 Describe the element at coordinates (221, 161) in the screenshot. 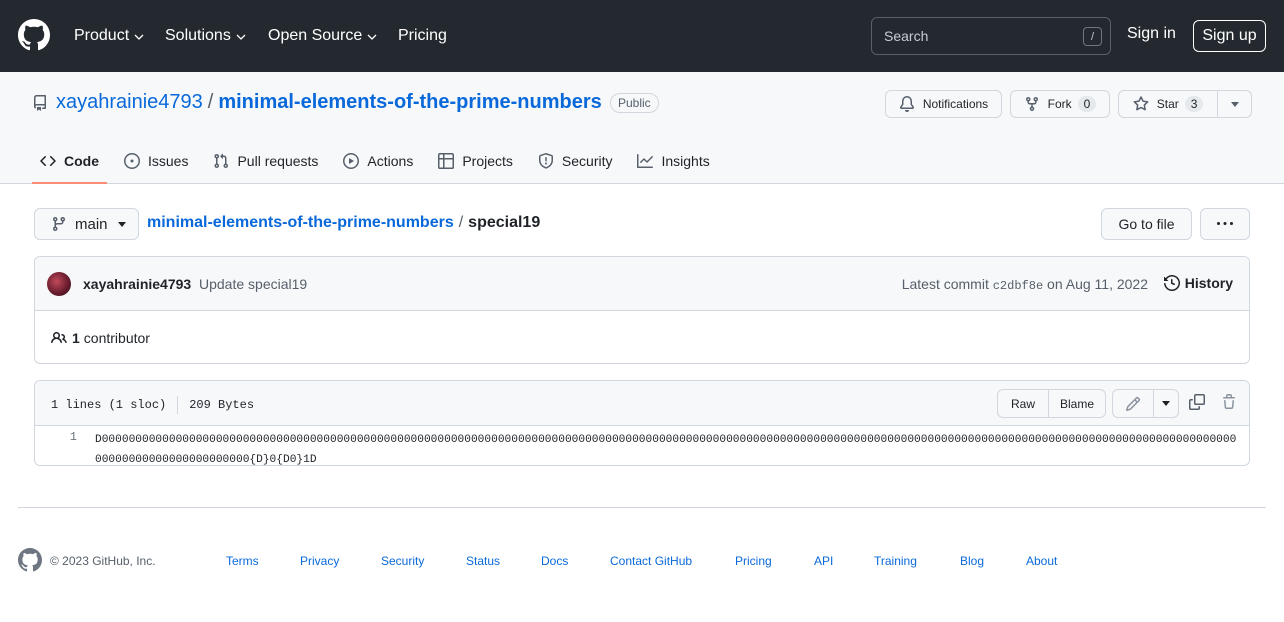

I see `git-pull-request-icon` at that location.